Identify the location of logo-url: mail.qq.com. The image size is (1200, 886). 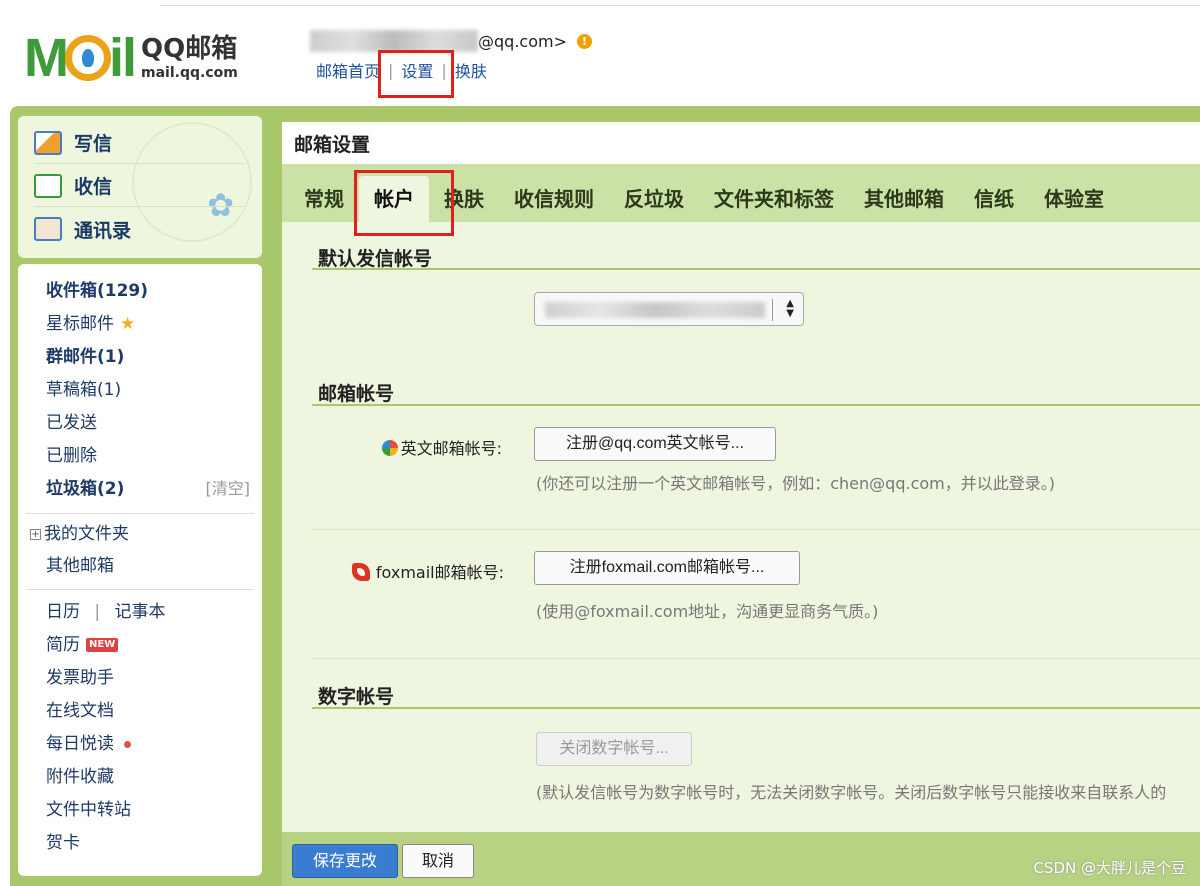
(189, 73).